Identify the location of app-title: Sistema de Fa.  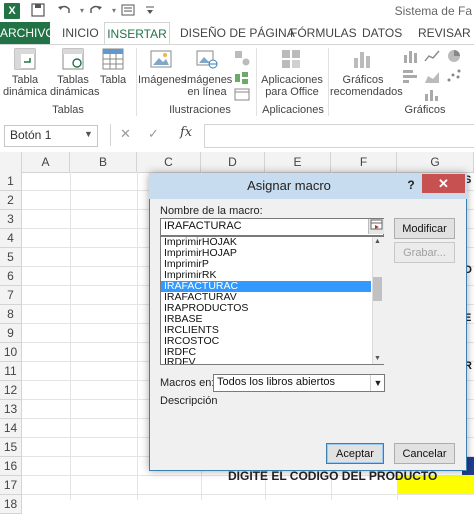
(433, 11).